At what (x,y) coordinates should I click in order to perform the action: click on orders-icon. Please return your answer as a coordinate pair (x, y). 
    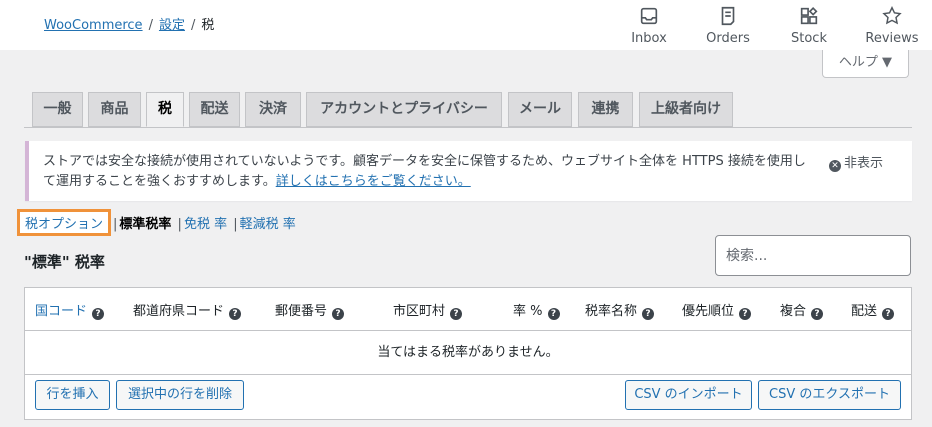
    Looking at the image, I should click on (728, 17).